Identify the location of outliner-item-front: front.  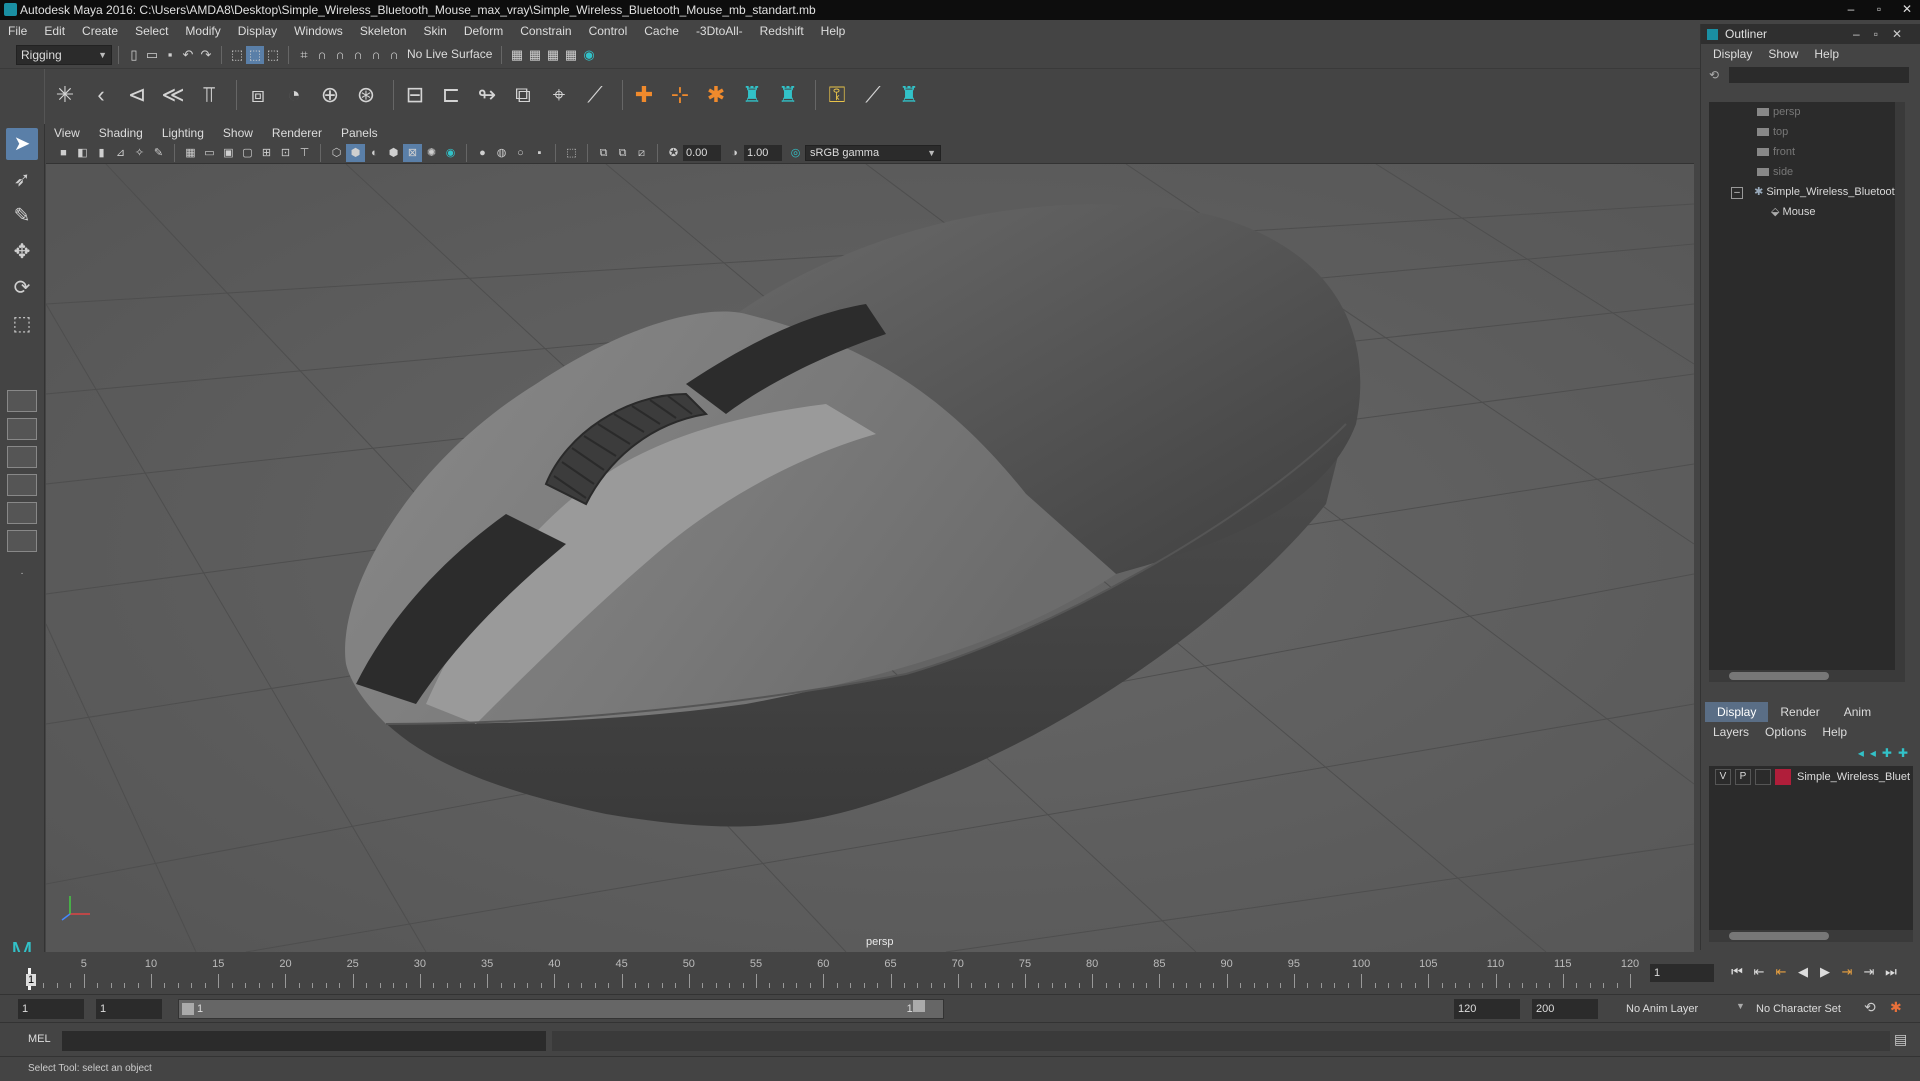
(1807, 152).